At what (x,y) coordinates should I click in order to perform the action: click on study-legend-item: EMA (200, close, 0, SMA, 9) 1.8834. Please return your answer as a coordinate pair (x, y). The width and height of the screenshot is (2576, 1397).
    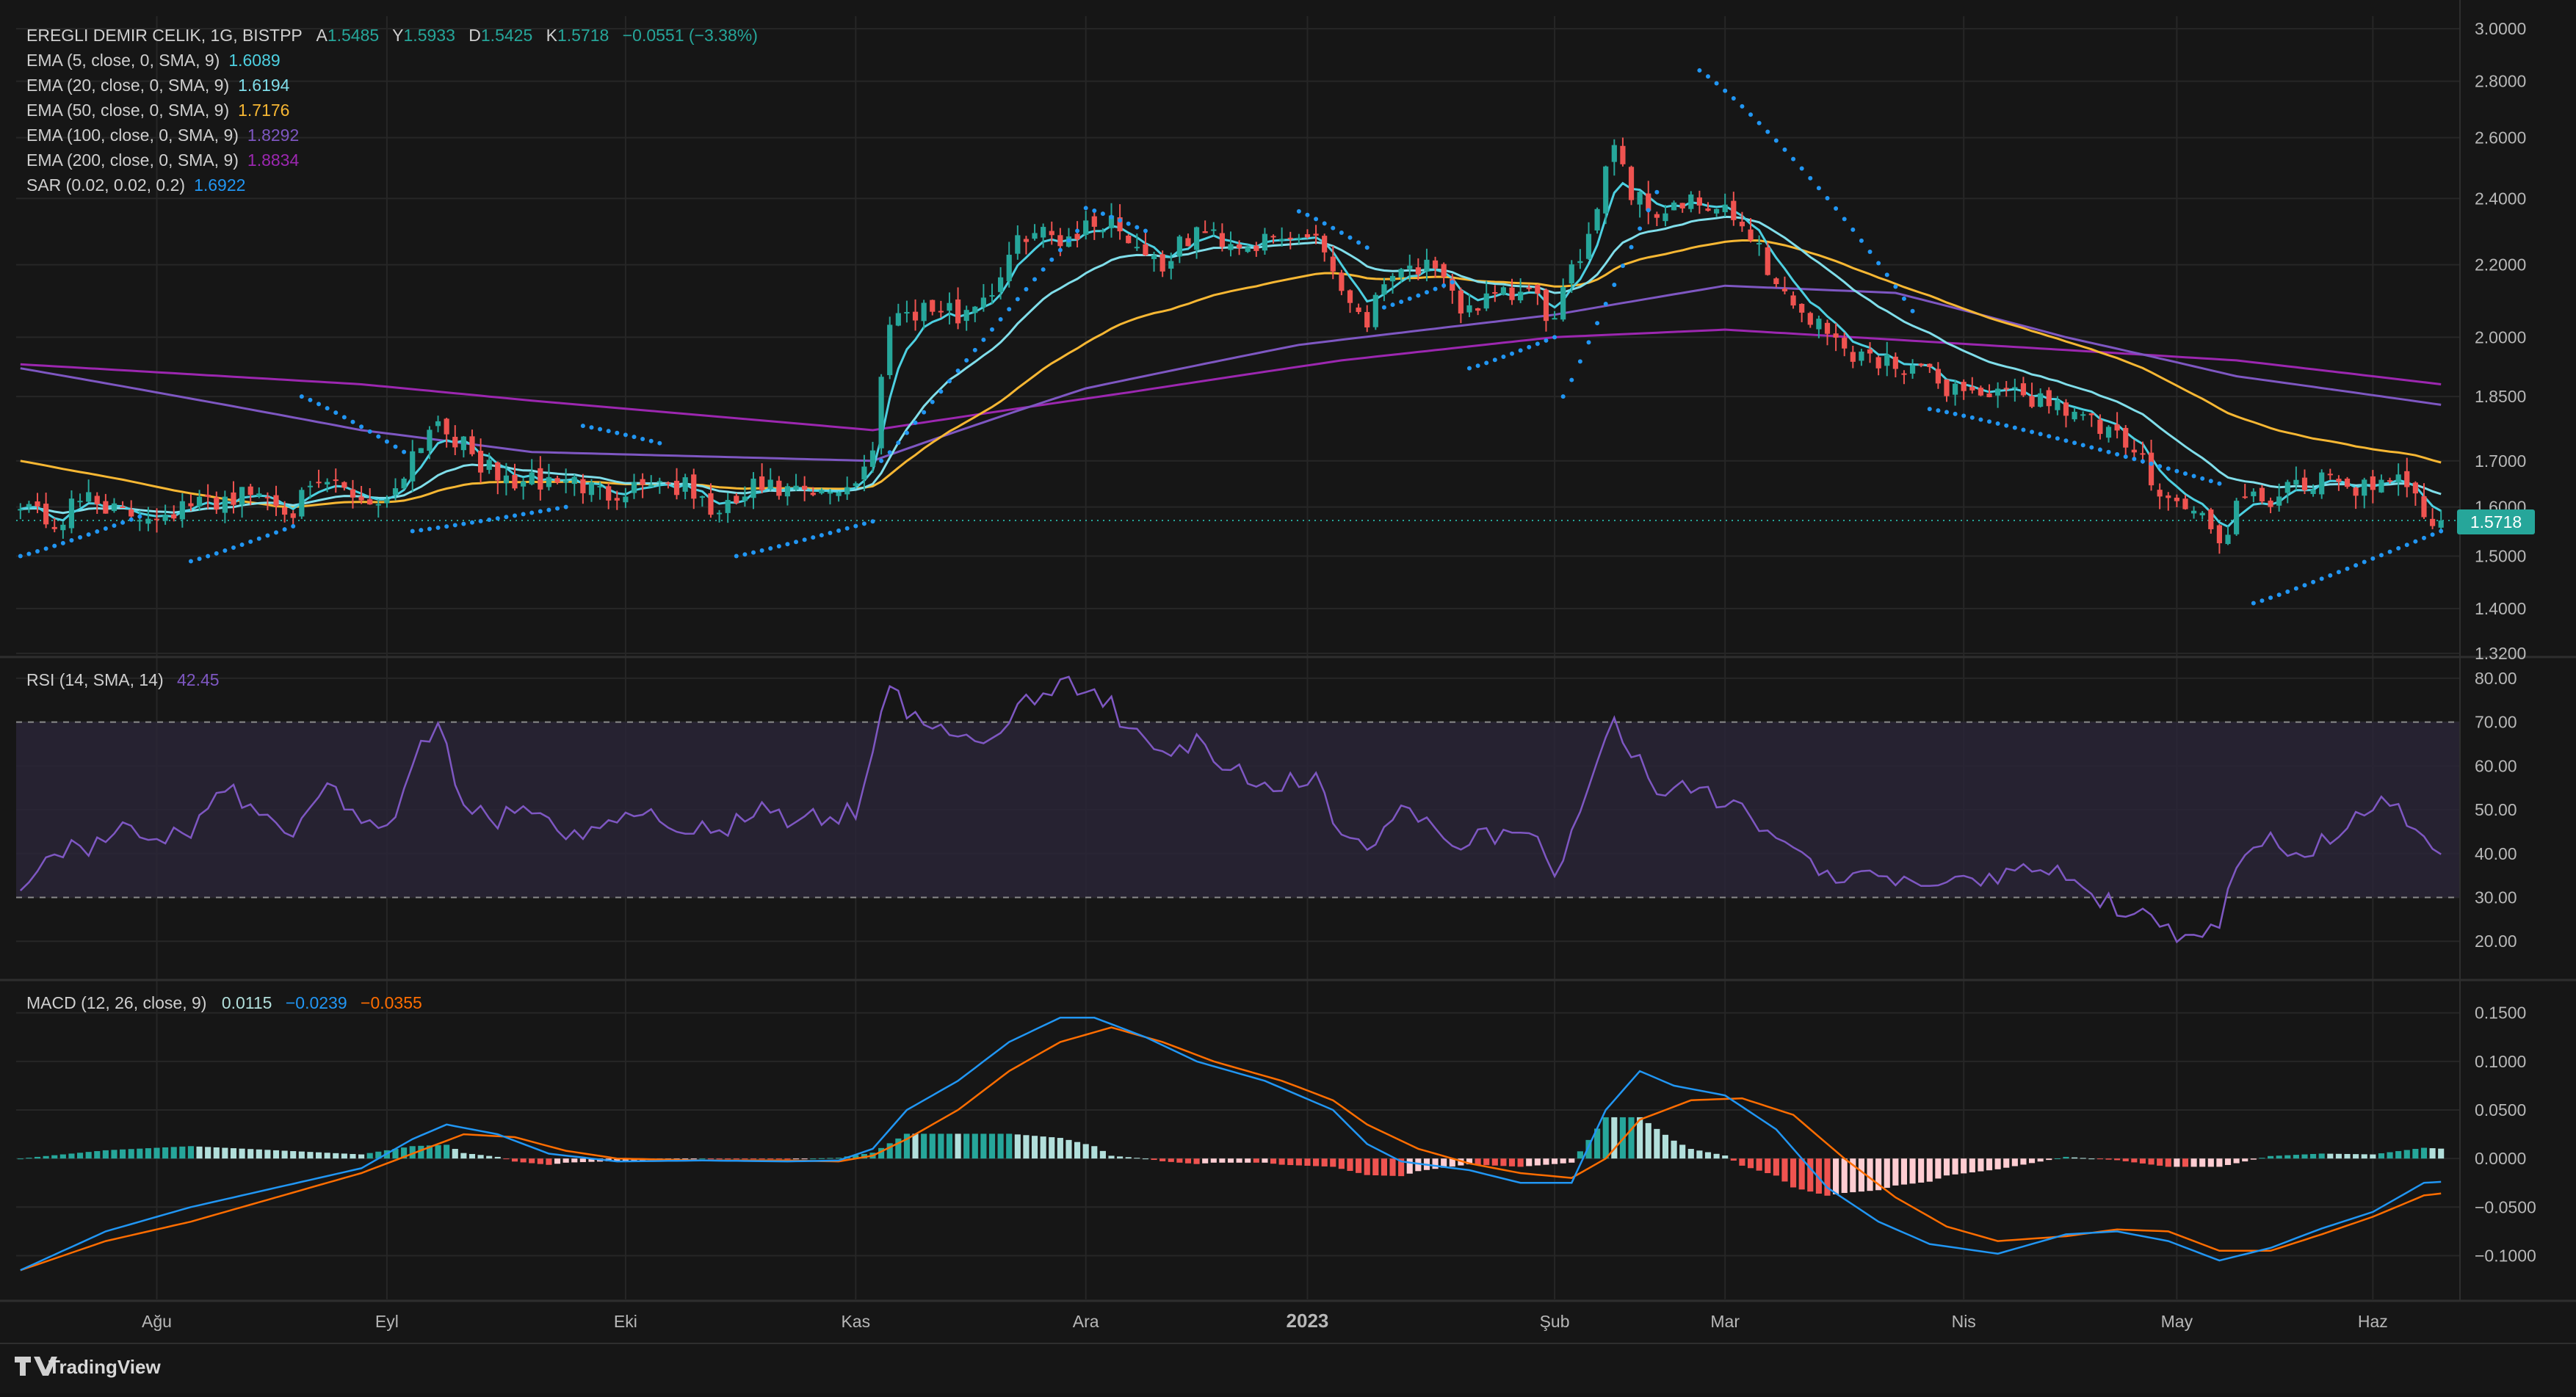
    Looking at the image, I should click on (162, 160).